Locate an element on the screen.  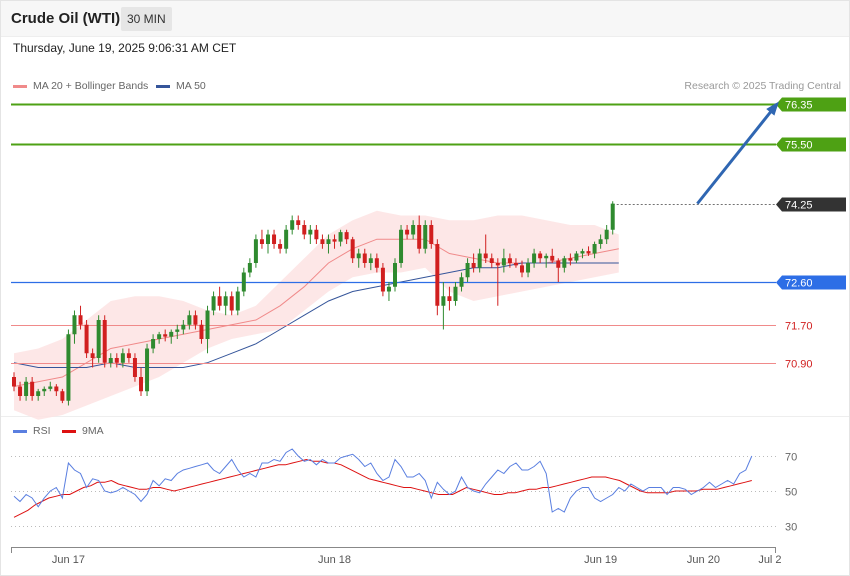
x-tick-label-jun-19: Jun 19 is located at coordinates (600, 560).